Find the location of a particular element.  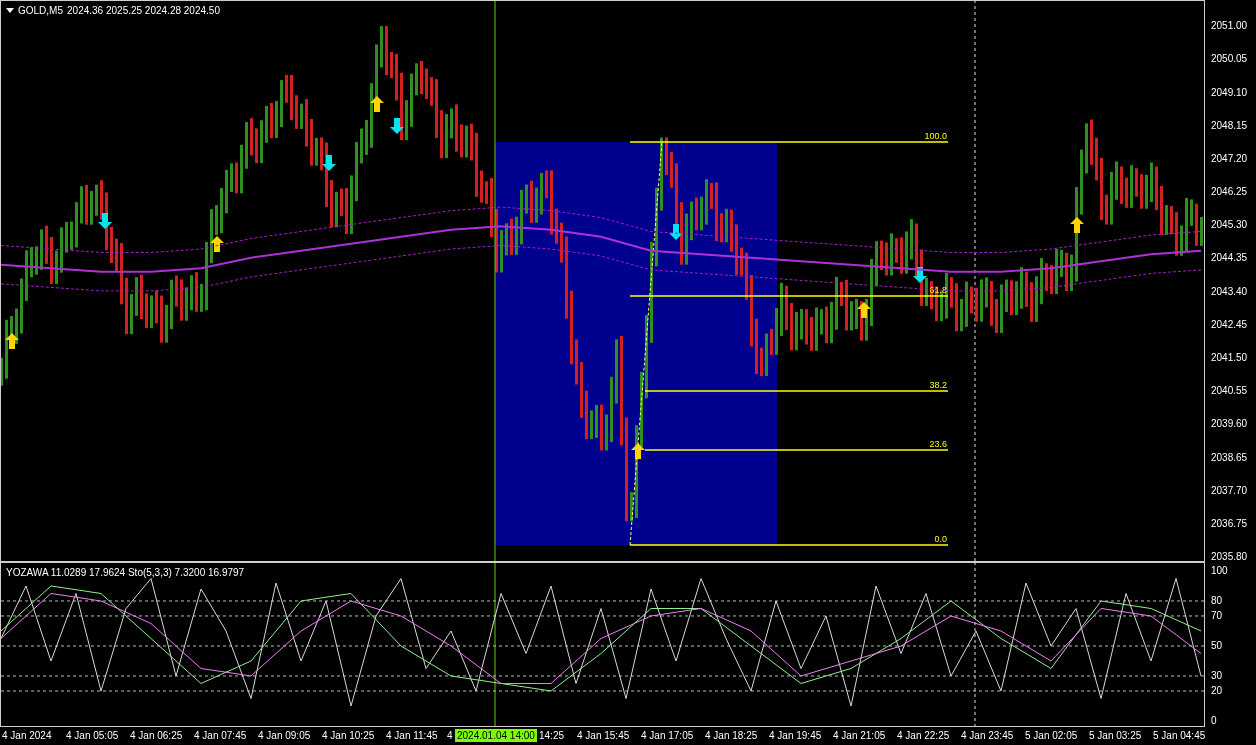

indicator-axis-label: 70 is located at coordinates (1217, 615).